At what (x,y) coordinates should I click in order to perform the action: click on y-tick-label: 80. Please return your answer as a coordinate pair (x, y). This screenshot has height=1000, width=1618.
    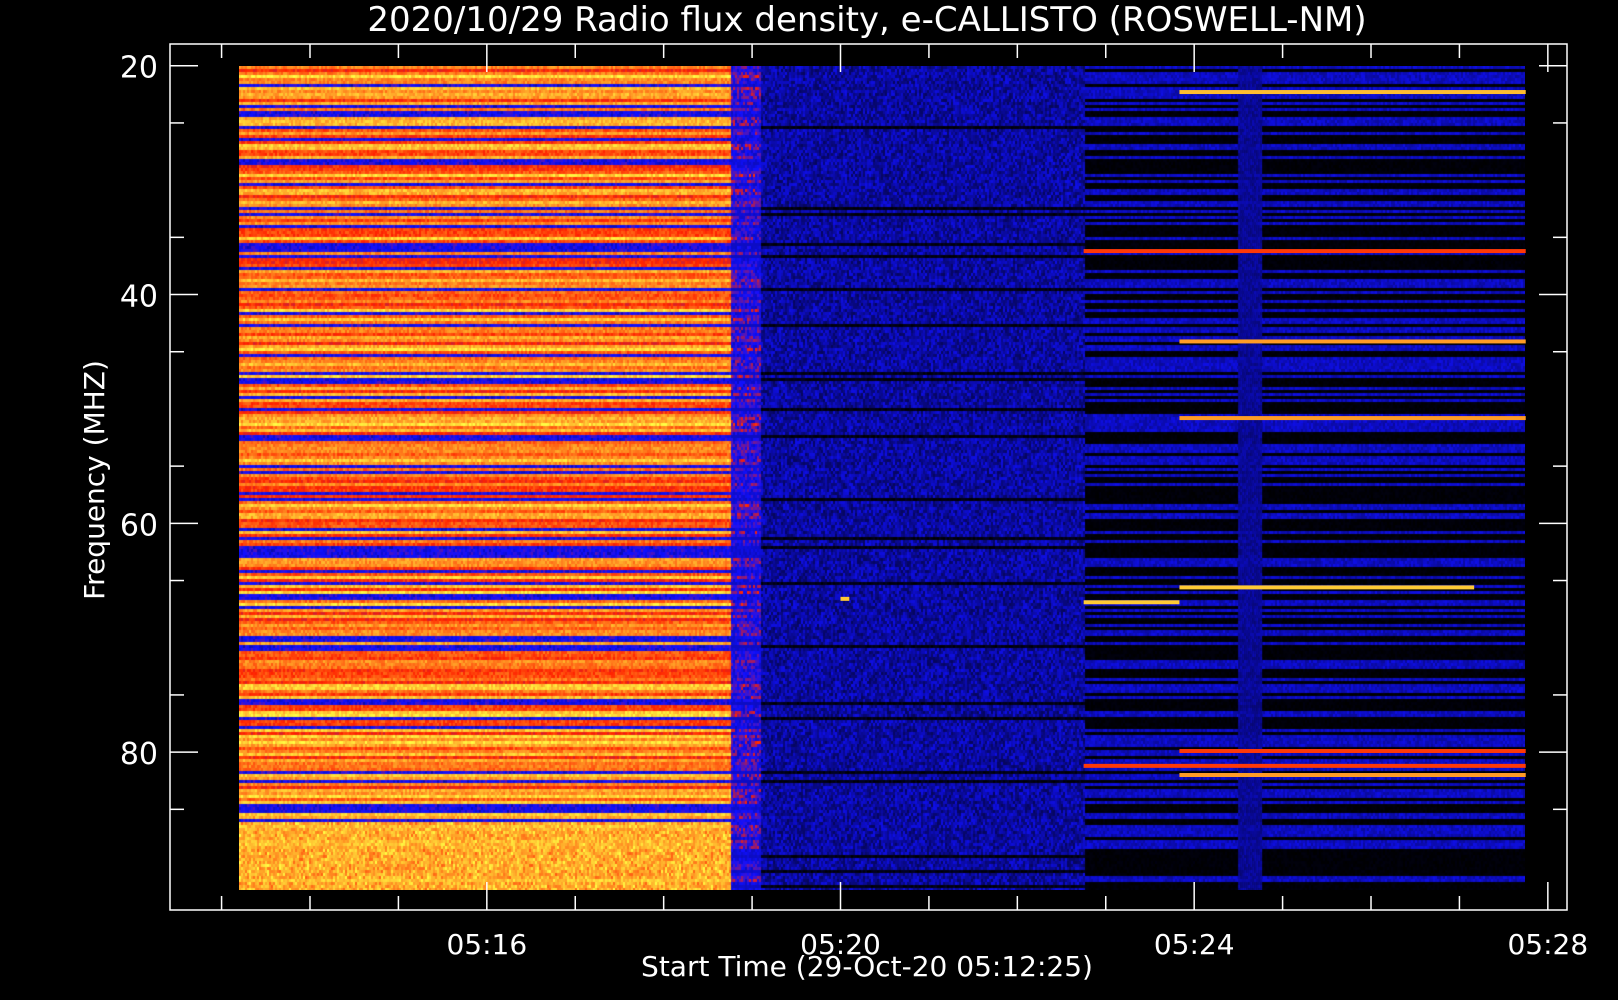
    Looking at the image, I should click on (139, 754).